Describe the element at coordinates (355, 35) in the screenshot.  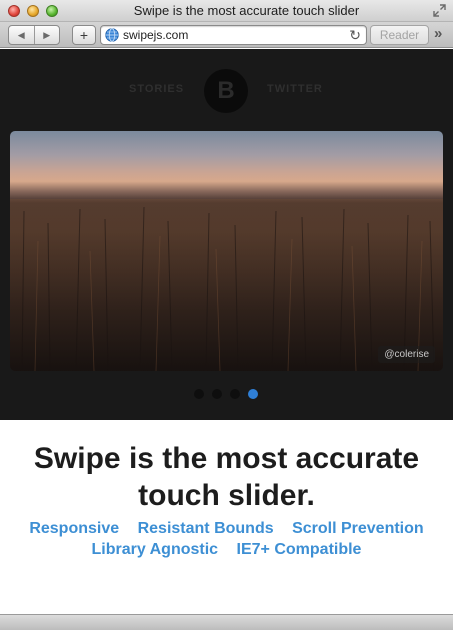
I see `reload-icon: ↻` at that location.